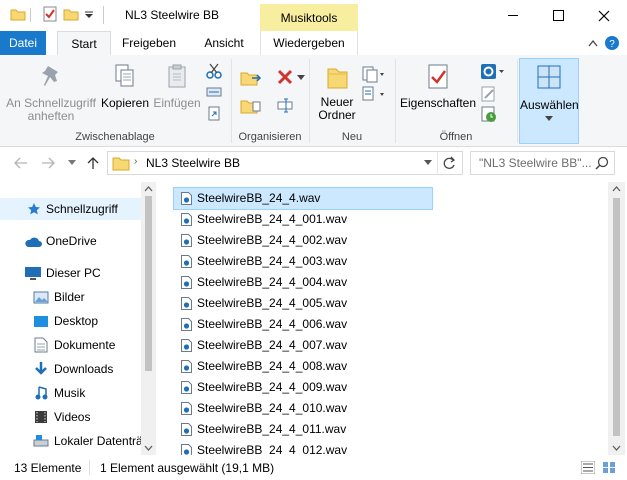 This screenshot has width=627, height=480. I want to click on sidebar-item-label: Dieser PC, so click(73, 273).